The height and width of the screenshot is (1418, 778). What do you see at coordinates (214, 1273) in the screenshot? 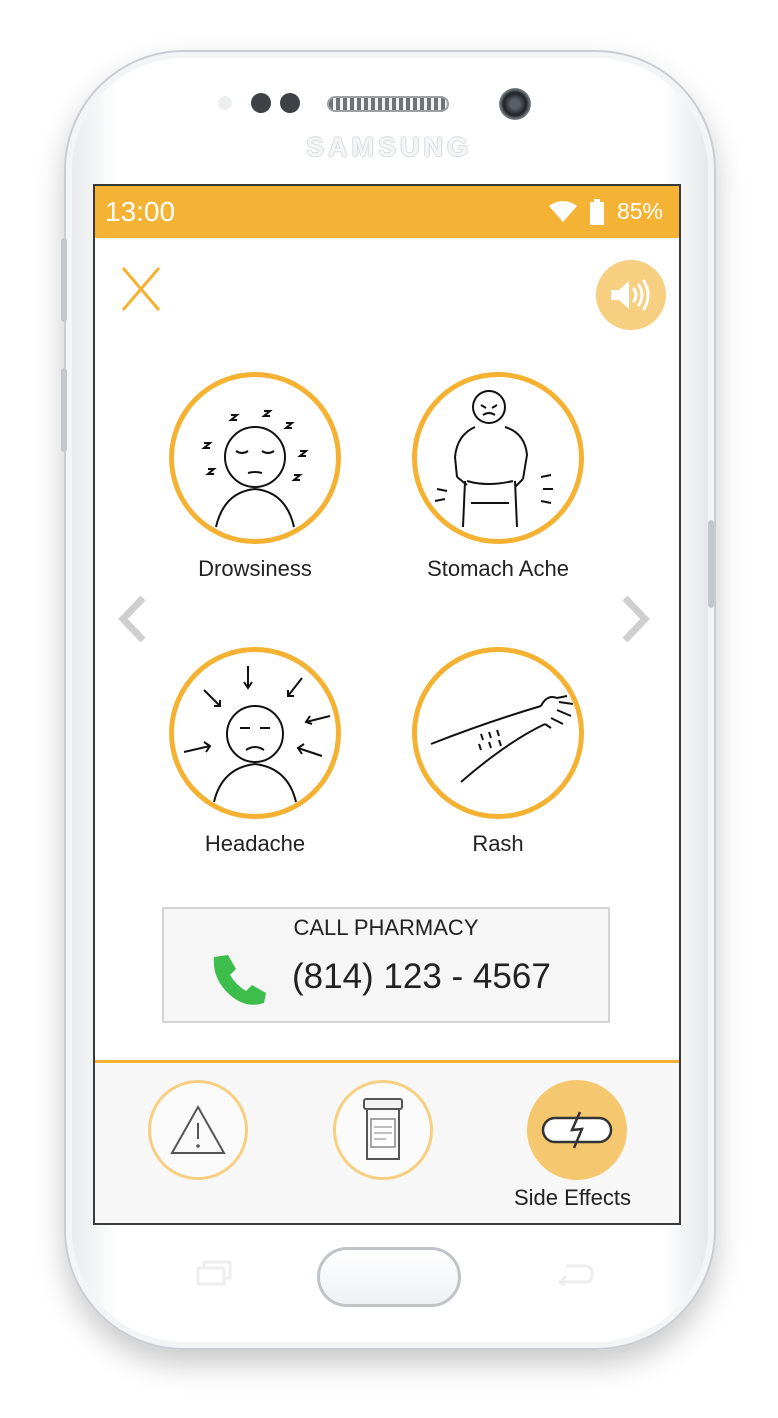
I see `recent-apps-icon` at bounding box center [214, 1273].